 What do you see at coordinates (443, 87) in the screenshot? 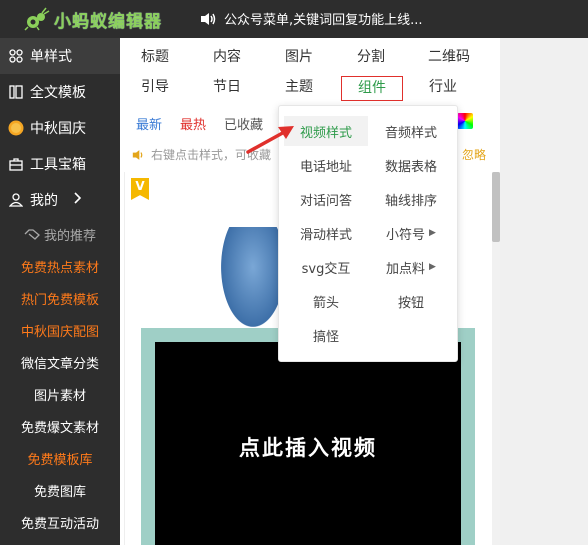
I see `tab-industry: 行业` at bounding box center [443, 87].